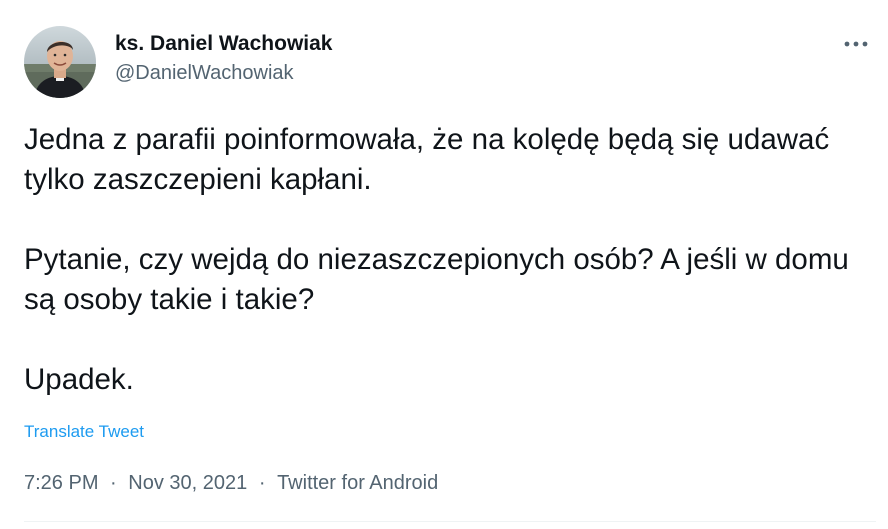  I want to click on more-horizontal-icon, so click(856, 44).